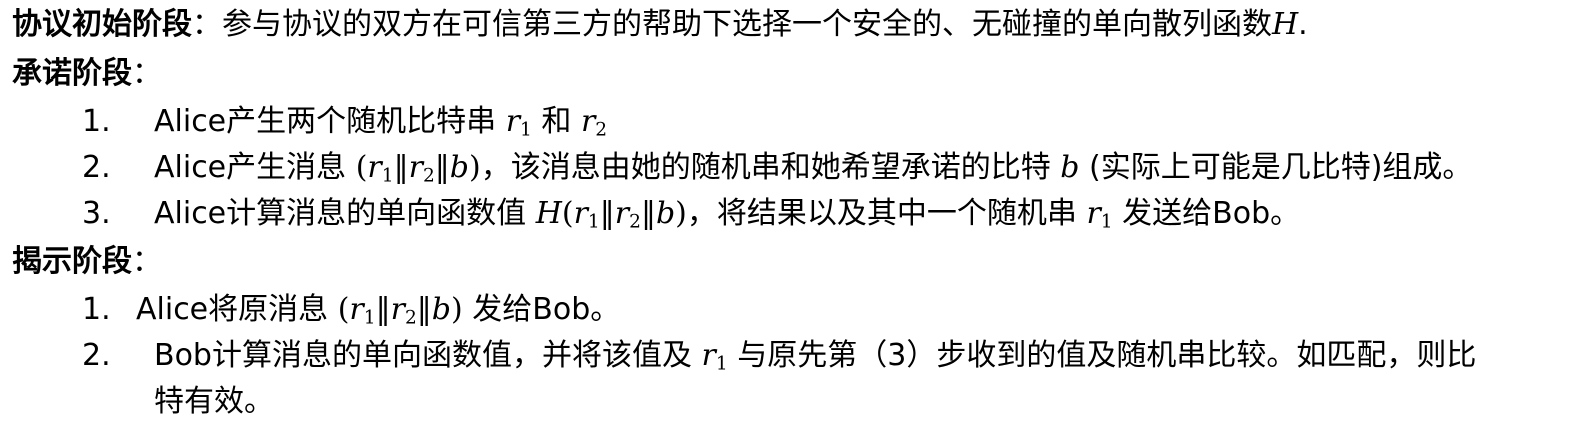  I want to click on reveal-phase-heading: 揭示阶段, so click(72, 261).